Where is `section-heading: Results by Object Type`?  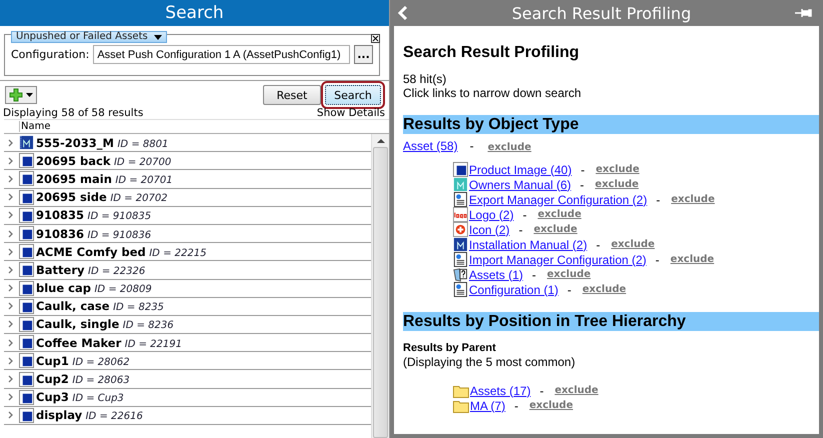
section-heading: Results by Object Type is located at coordinates (611, 124).